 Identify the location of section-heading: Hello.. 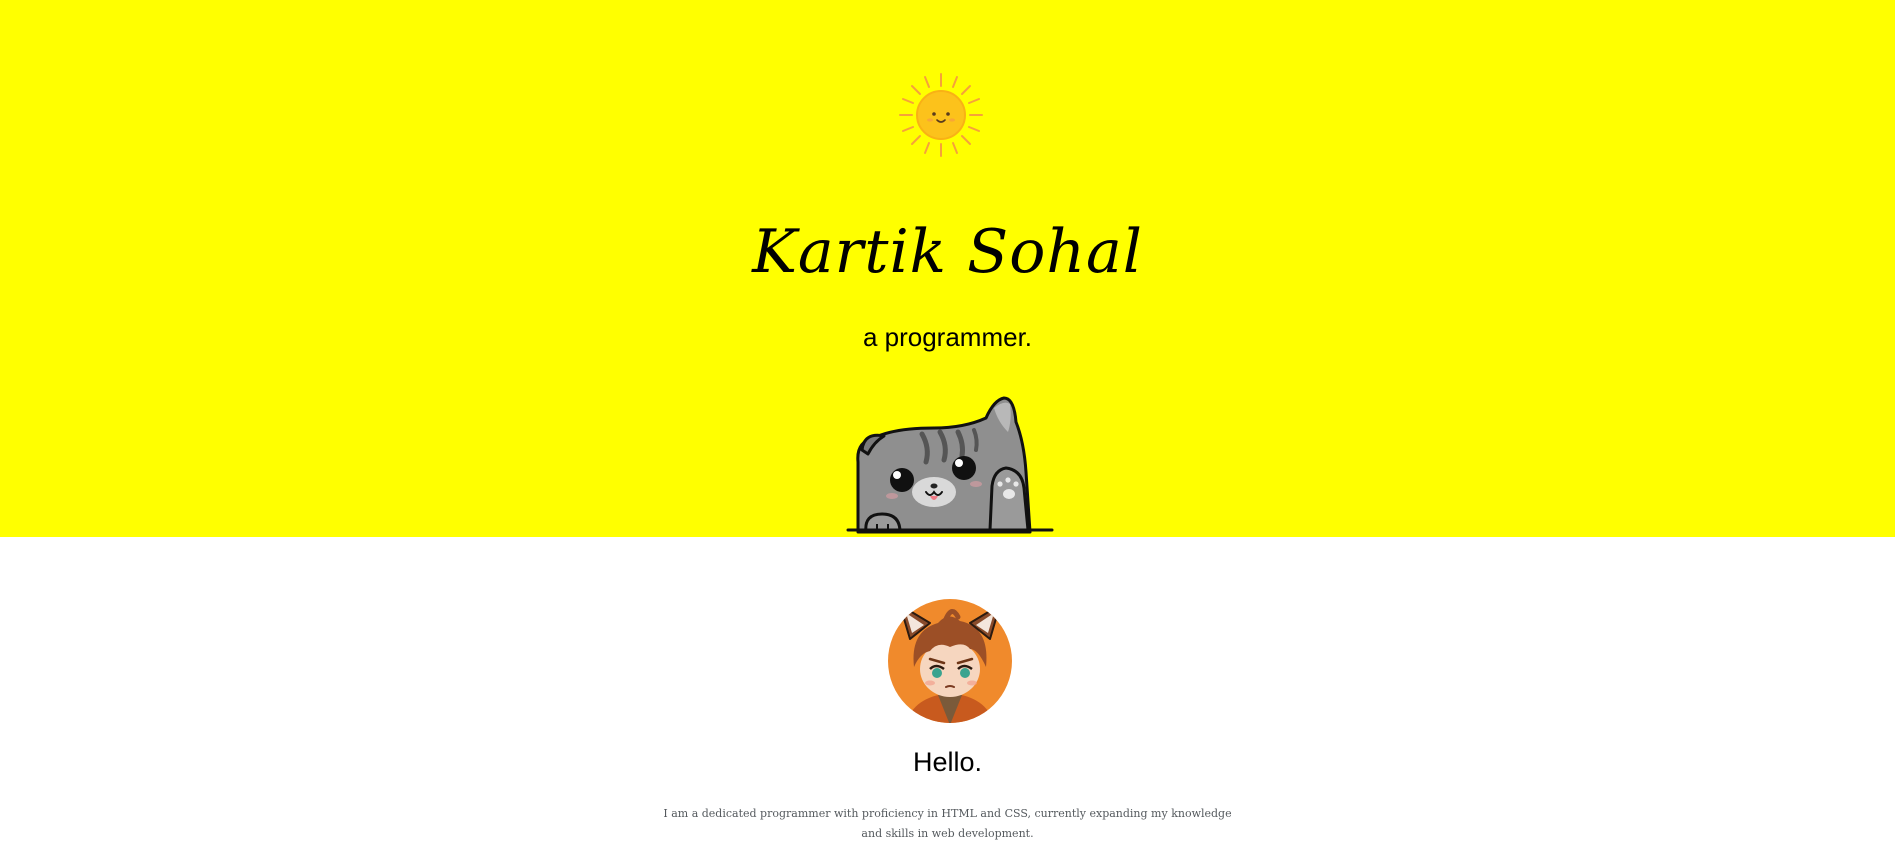
(947, 762).